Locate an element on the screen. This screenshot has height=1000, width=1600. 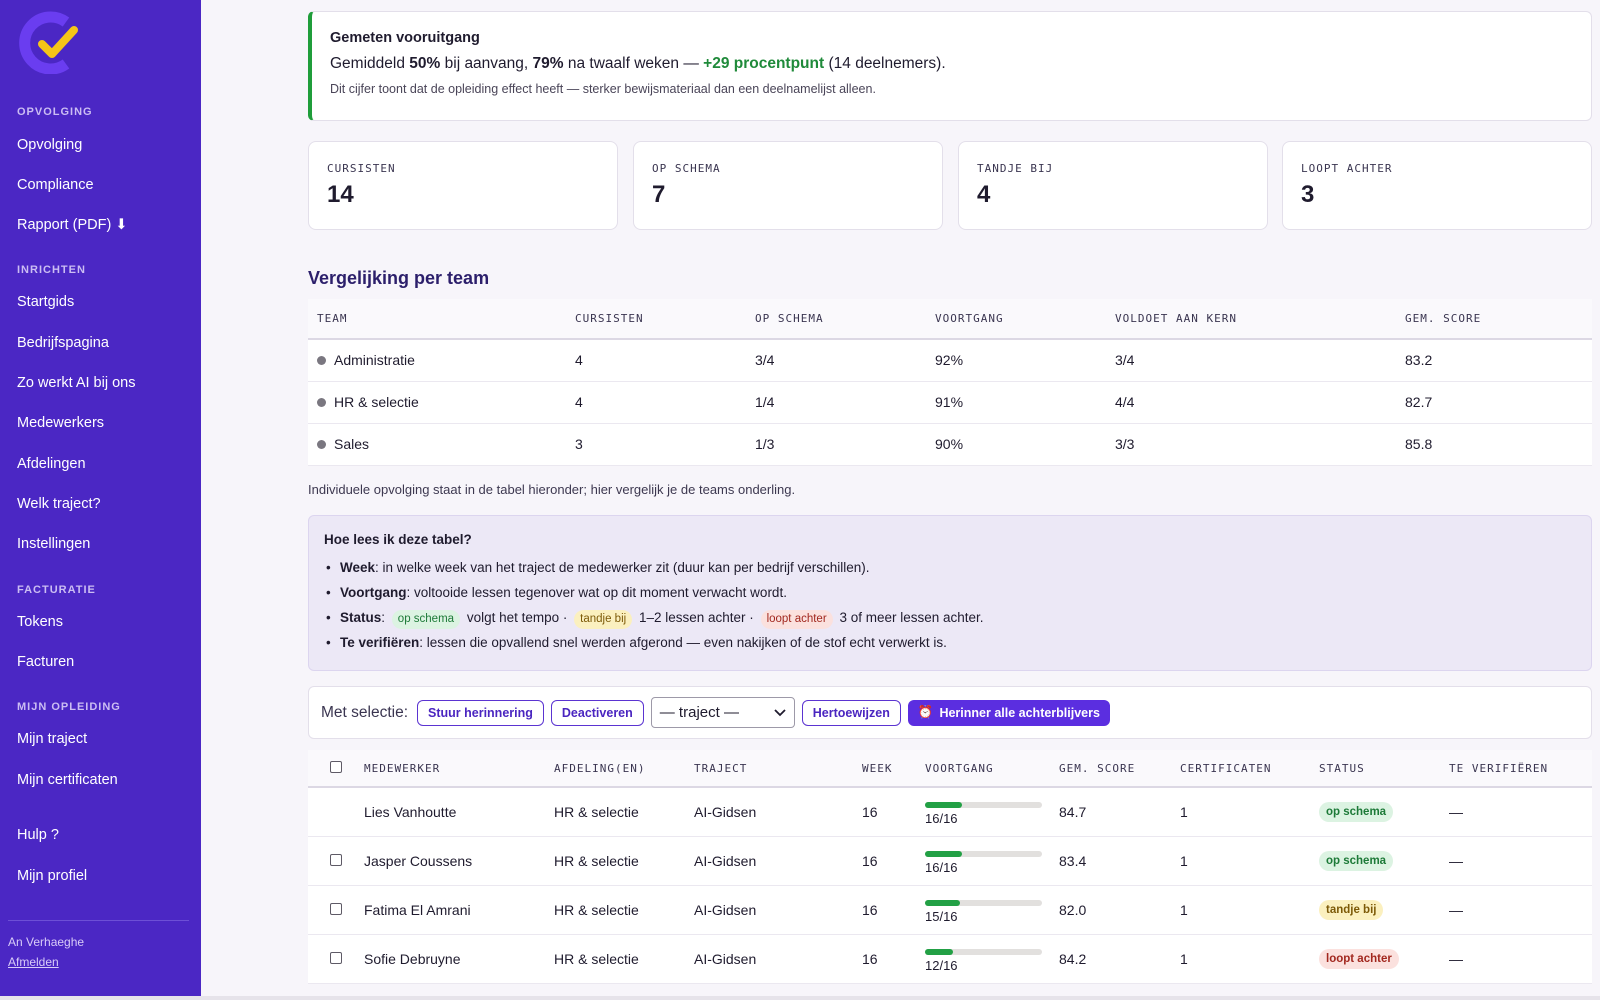
status-badge: tandje bij is located at coordinates (1351, 909).